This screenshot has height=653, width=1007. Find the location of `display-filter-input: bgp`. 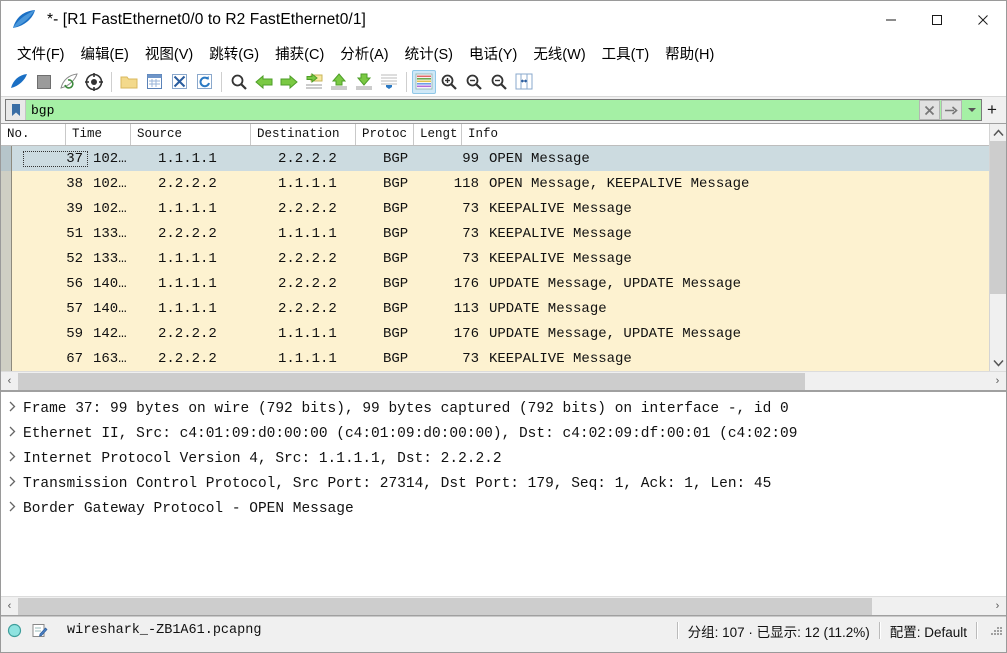

display-filter-input: bgp is located at coordinates (493, 110).